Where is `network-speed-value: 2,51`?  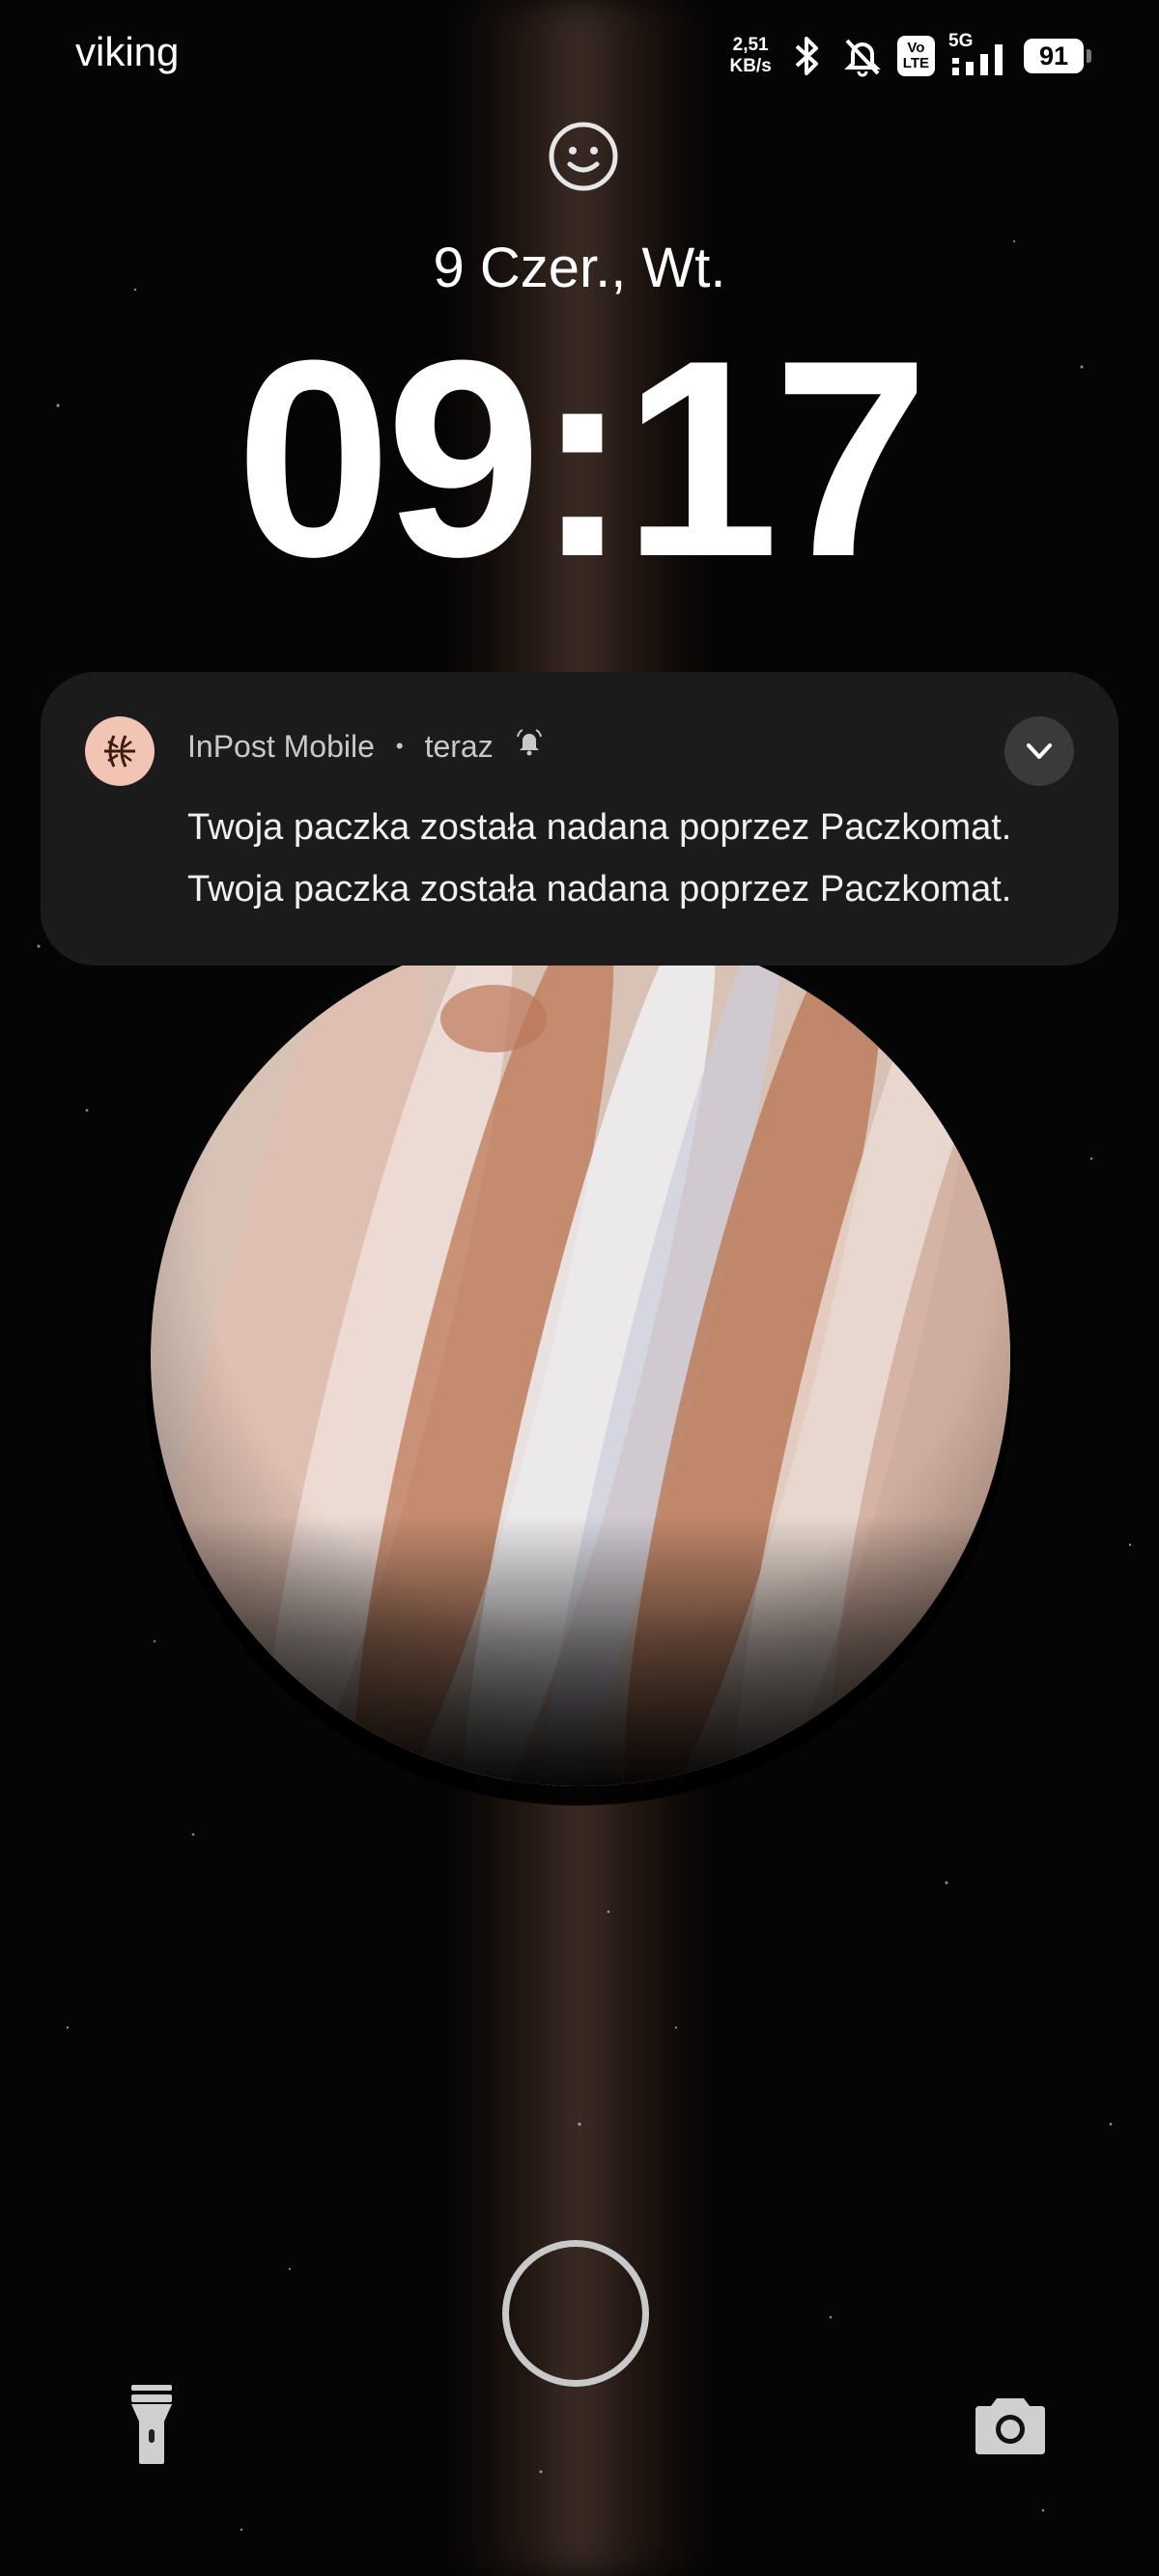 network-speed-value: 2,51 is located at coordinates (751, 45).